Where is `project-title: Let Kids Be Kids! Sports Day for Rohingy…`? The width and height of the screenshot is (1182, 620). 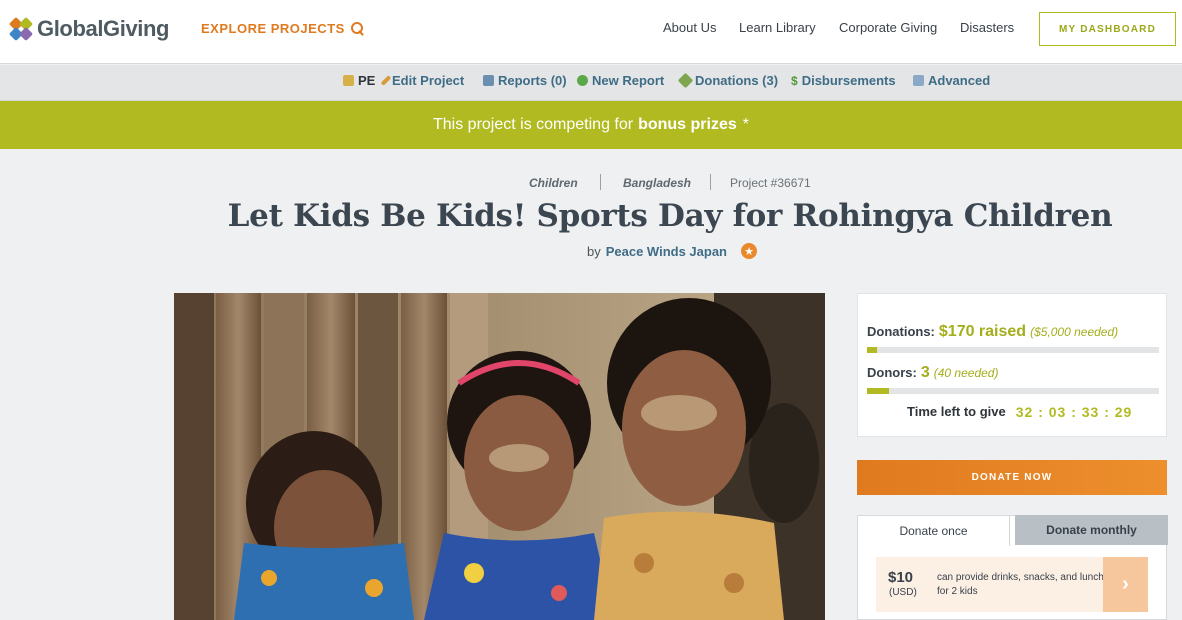
project-title: Let Kids Be Kids! Sports Day for Rohingy… is located at coordinates (670, 216).